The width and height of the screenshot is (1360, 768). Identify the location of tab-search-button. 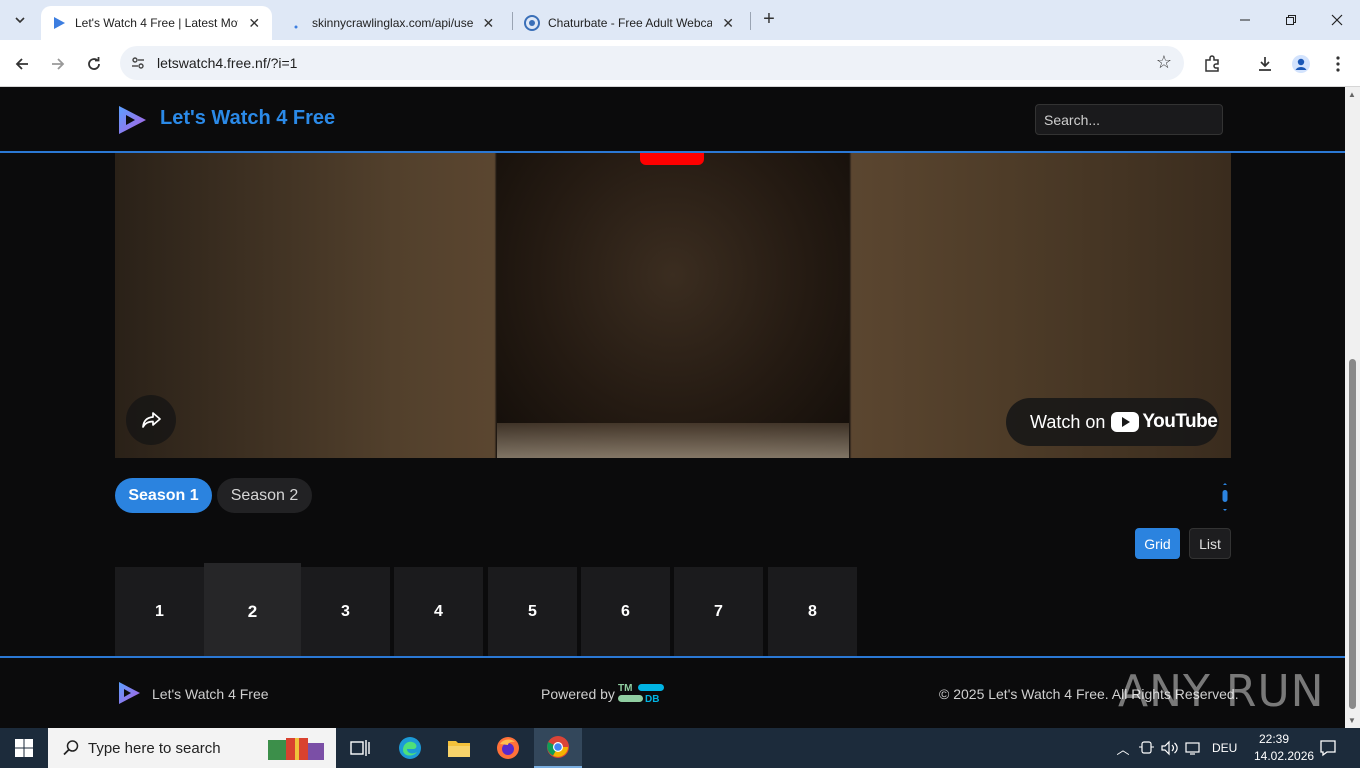
(20, 20).